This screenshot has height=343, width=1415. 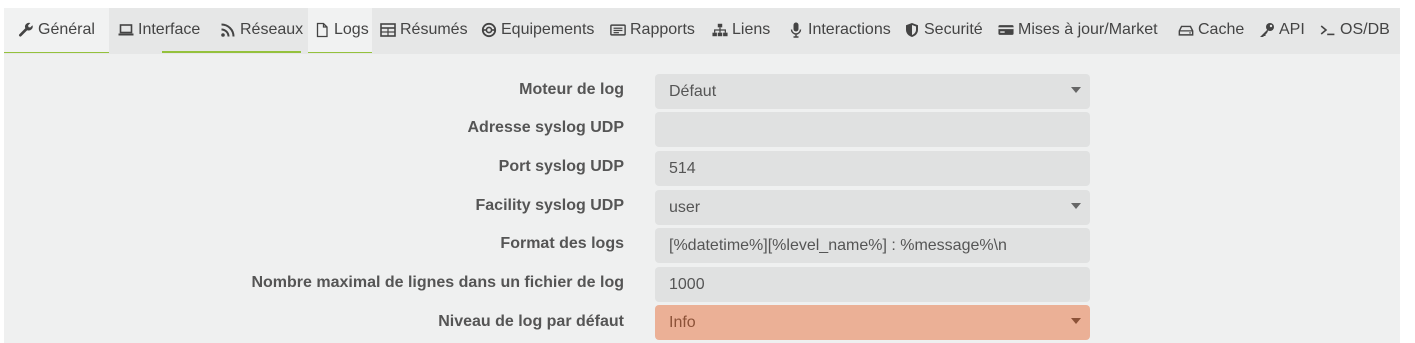 I want to click on hdd-icon, so click(x=1186, y=30).